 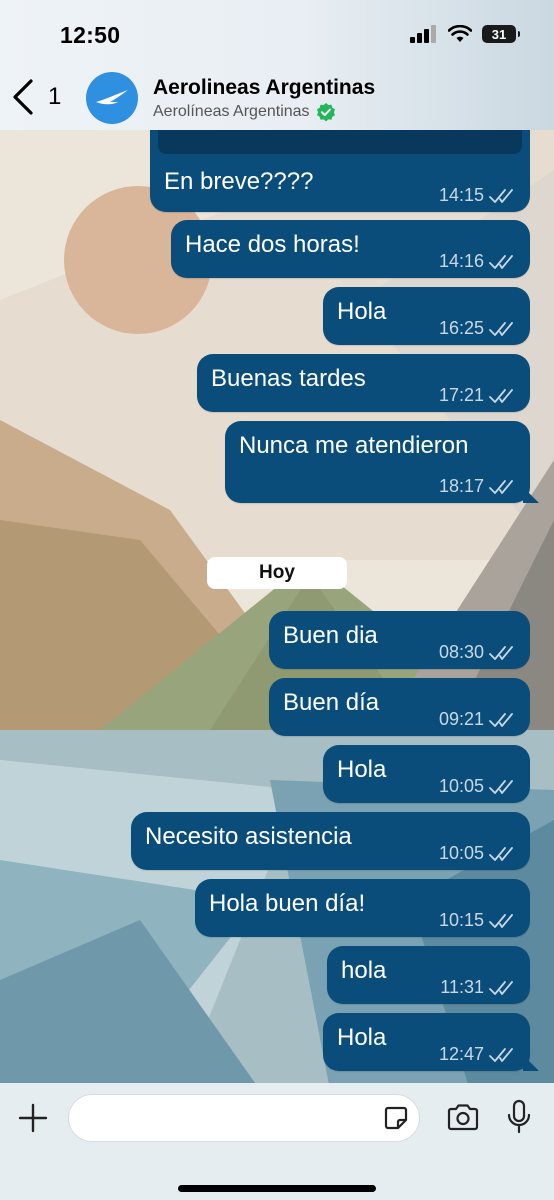 I want to click on message-time: 11:31, so click(x=462, y=987).